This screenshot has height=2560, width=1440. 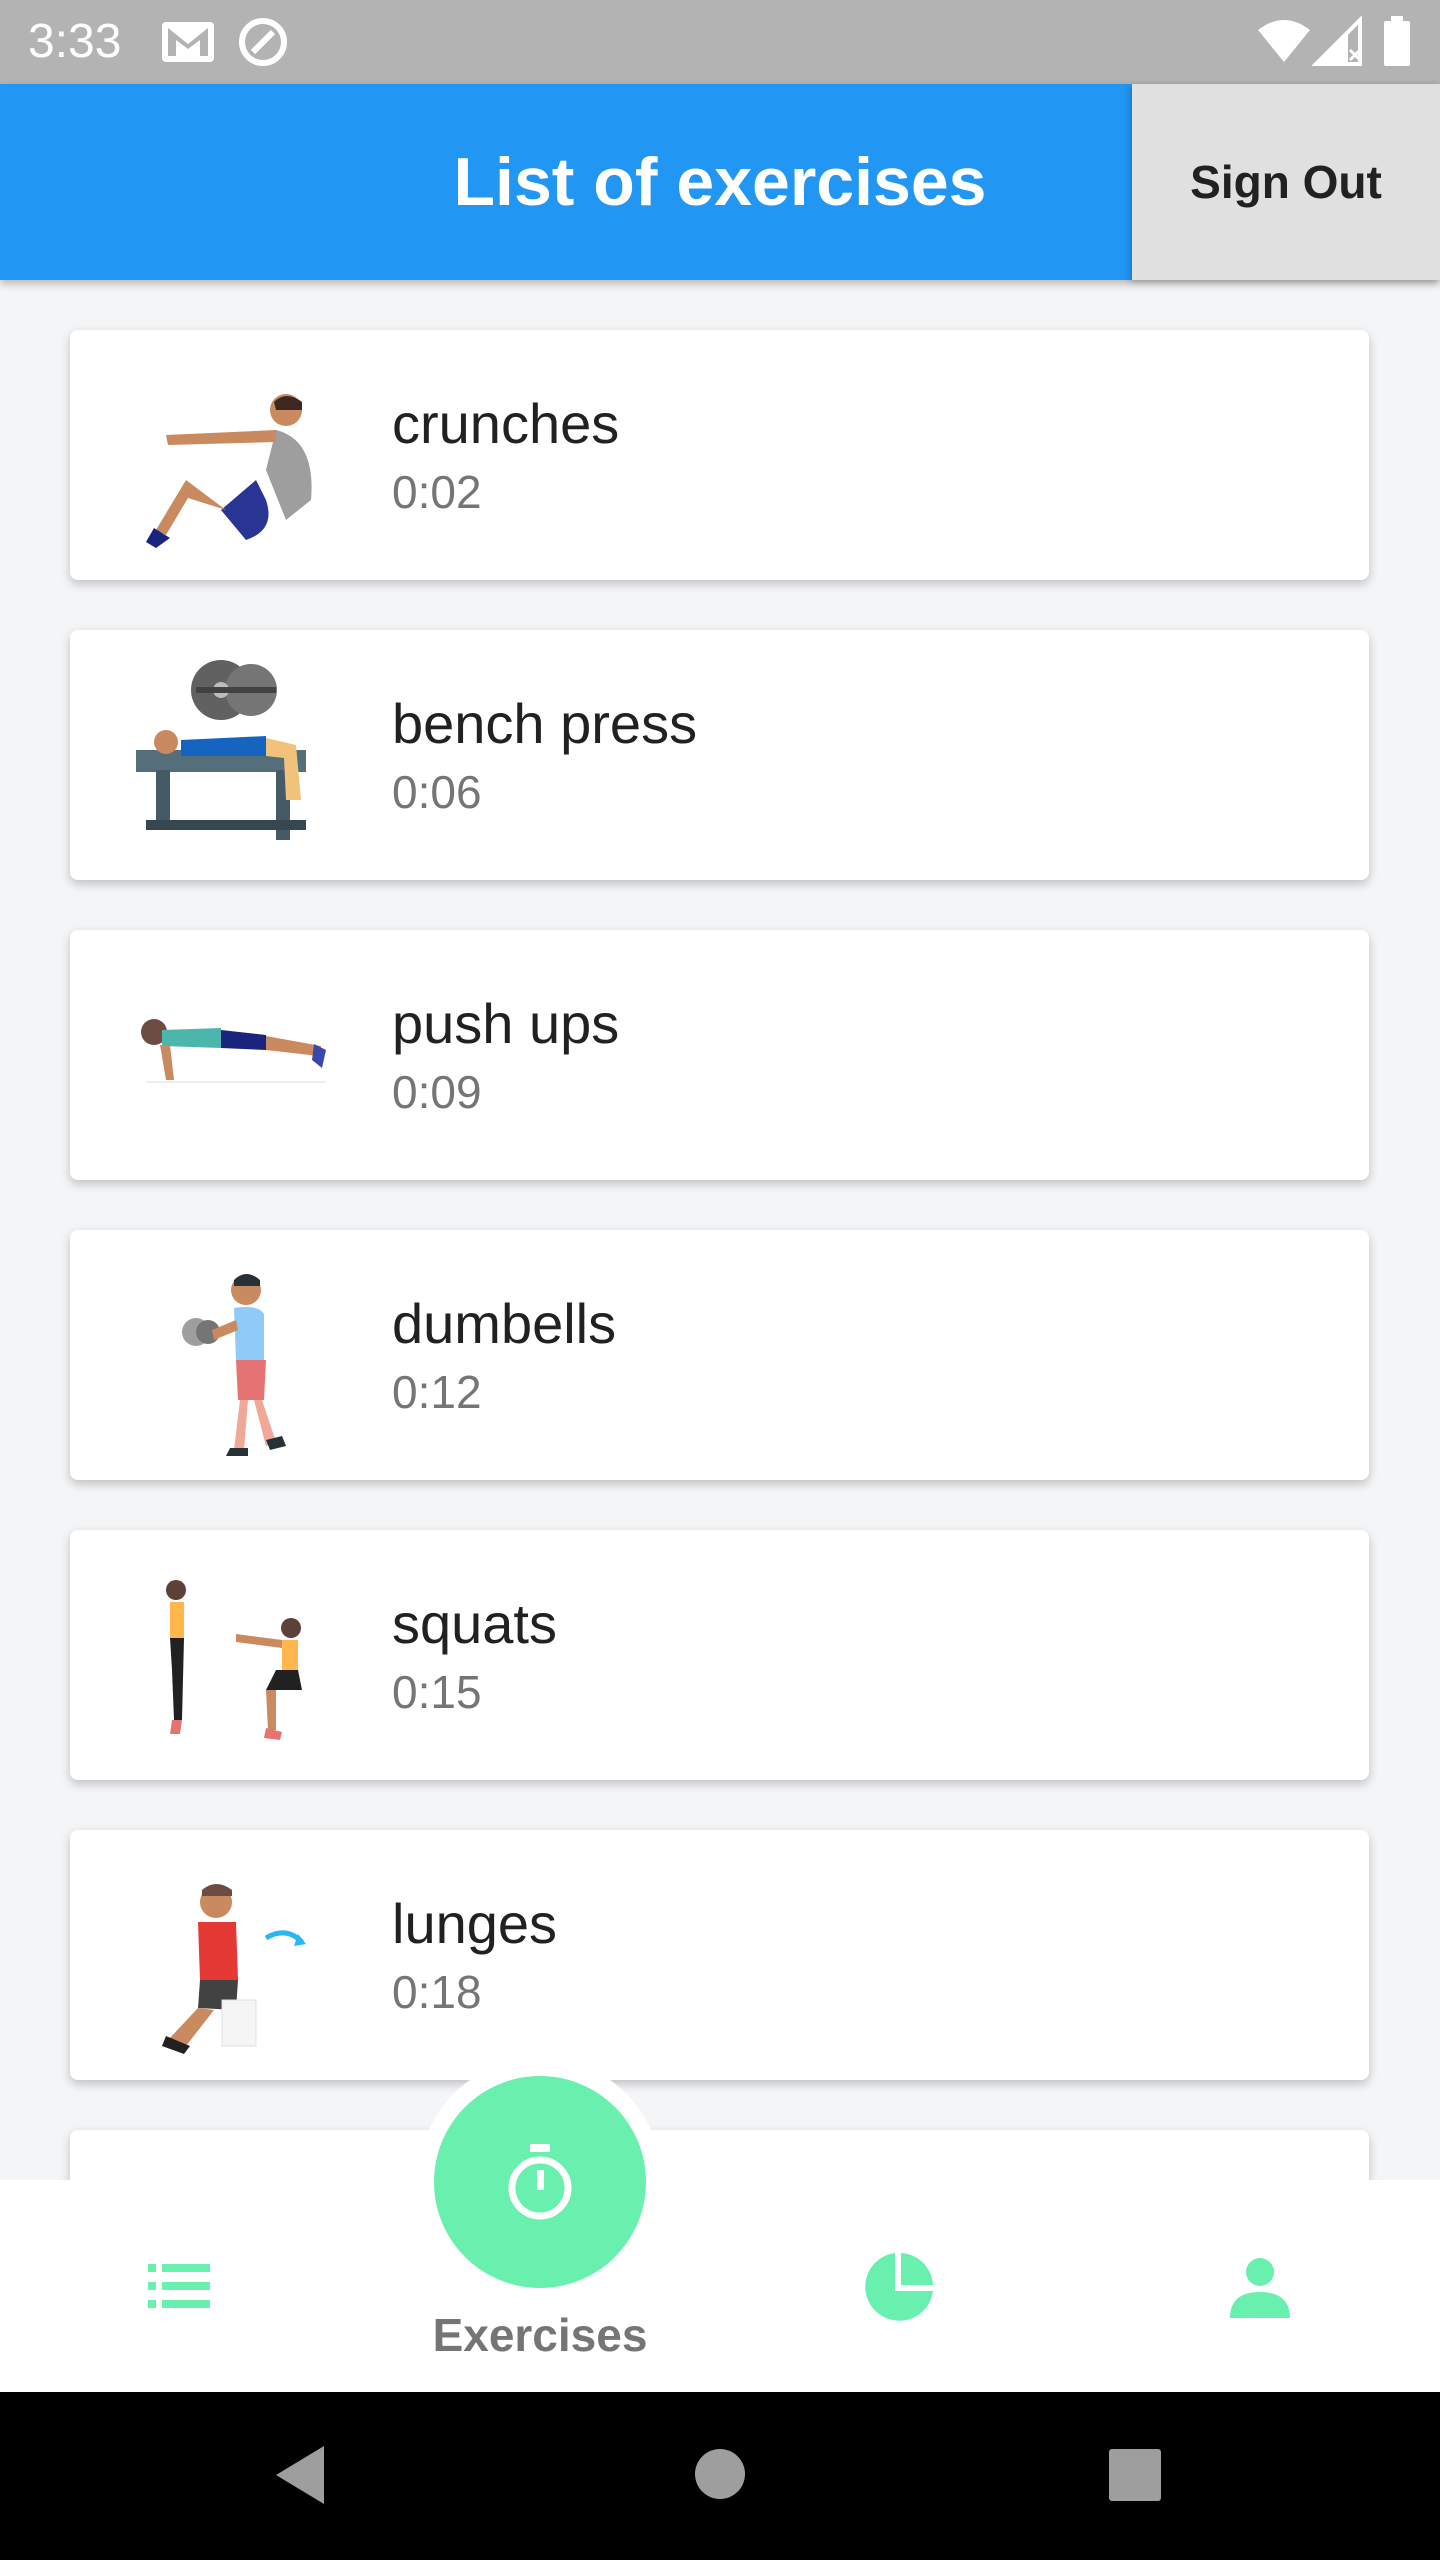 I want to click on exercise-card: squats 0:15, so click(x=719, y=1655).